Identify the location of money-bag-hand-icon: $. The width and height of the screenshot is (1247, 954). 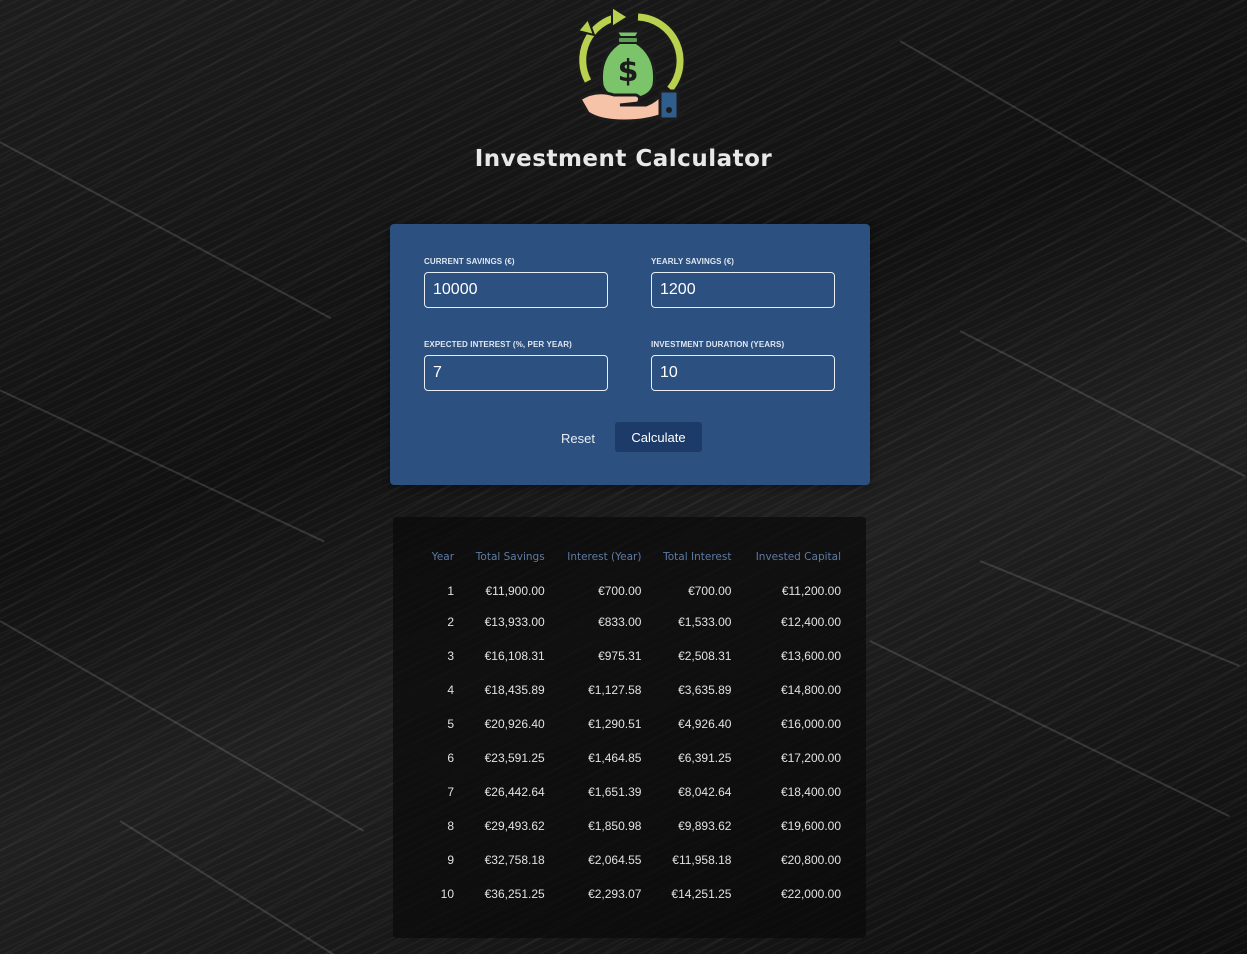
(631, 64).